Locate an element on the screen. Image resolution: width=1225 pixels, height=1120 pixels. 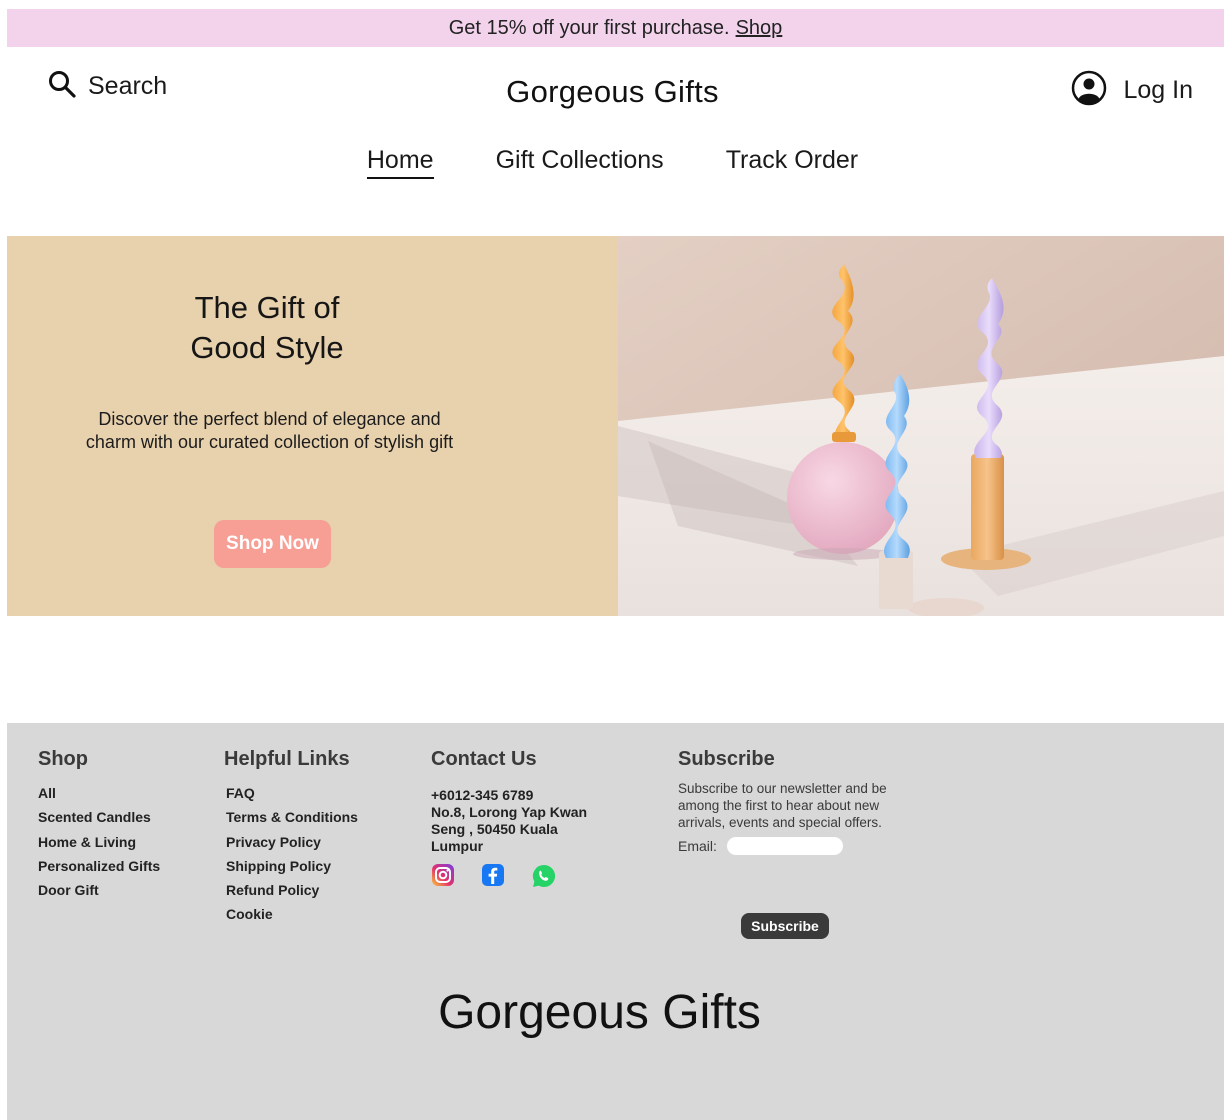
nav-home: Home is located at coordinates (400, 162).